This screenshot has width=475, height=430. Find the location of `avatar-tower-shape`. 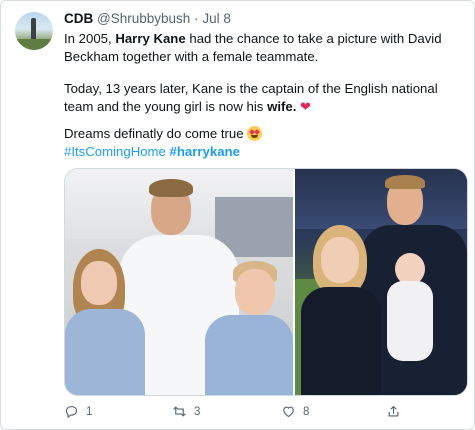

avatar-tower-shape is located at coordinates (33, 29).